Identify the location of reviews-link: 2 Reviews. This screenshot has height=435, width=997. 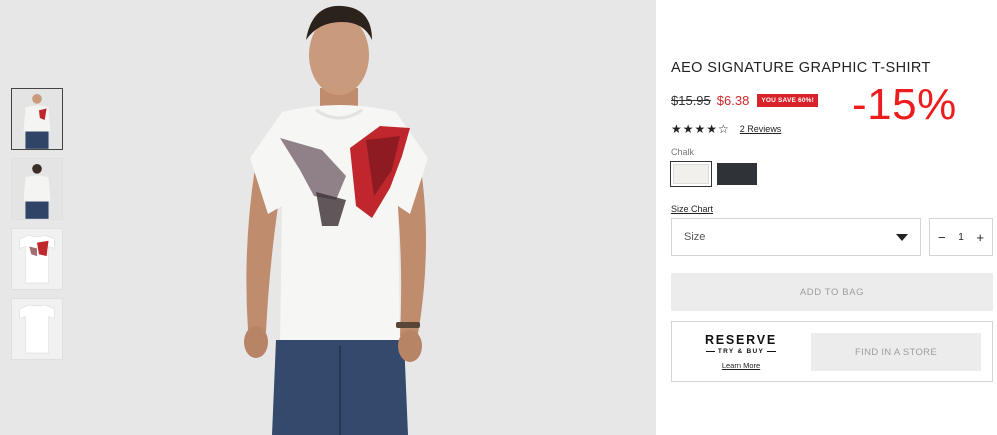
(761, 129).